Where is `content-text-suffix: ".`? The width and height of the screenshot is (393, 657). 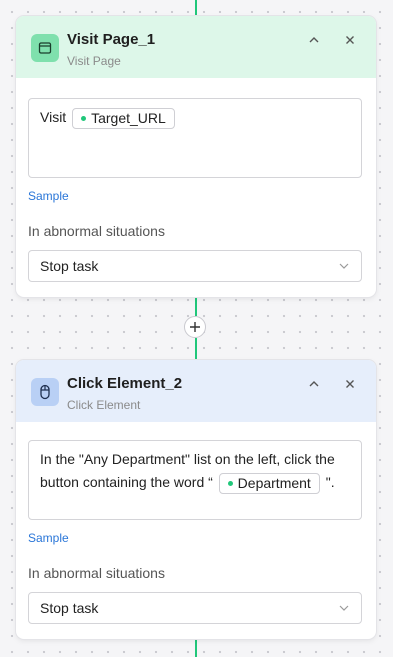
content-text-suffix: ". is located at coordinates (330, 482).